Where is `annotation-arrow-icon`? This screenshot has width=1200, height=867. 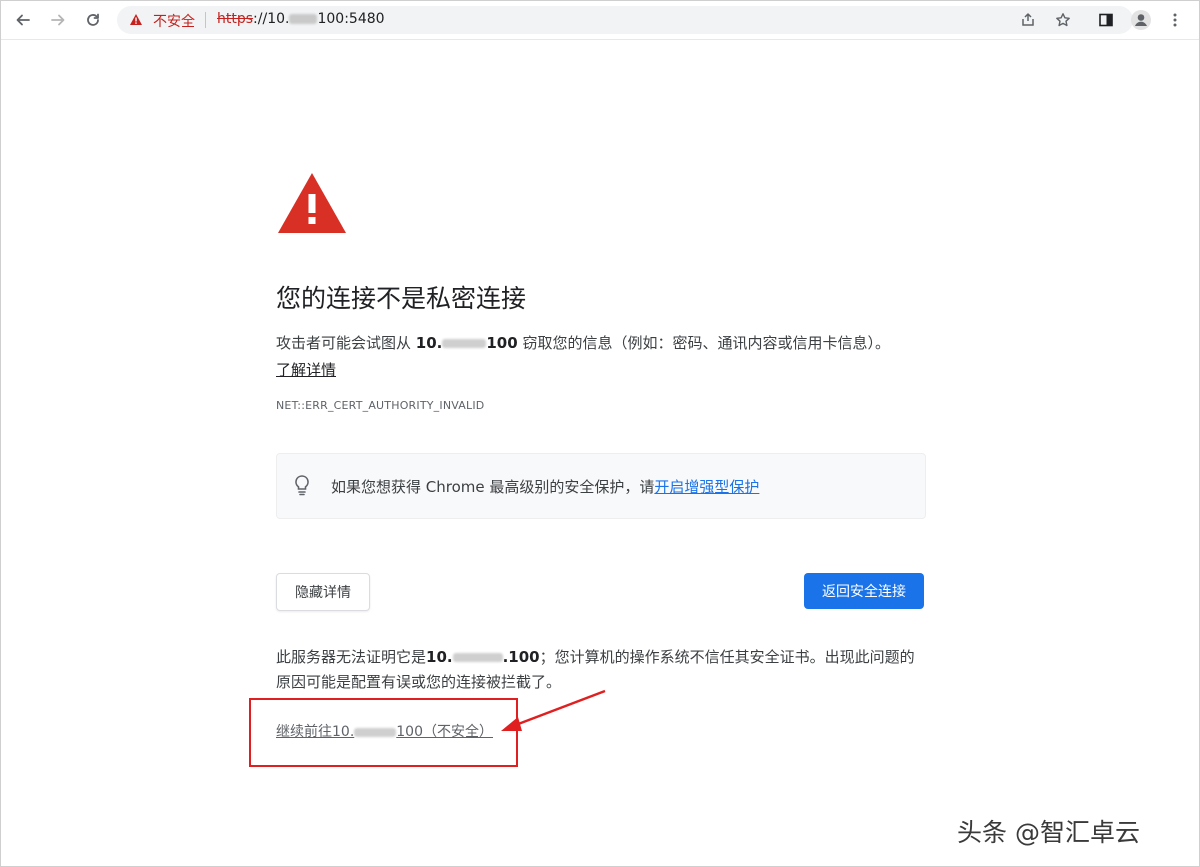 annotation-arrow-icon is located at coordinates (553, 710).